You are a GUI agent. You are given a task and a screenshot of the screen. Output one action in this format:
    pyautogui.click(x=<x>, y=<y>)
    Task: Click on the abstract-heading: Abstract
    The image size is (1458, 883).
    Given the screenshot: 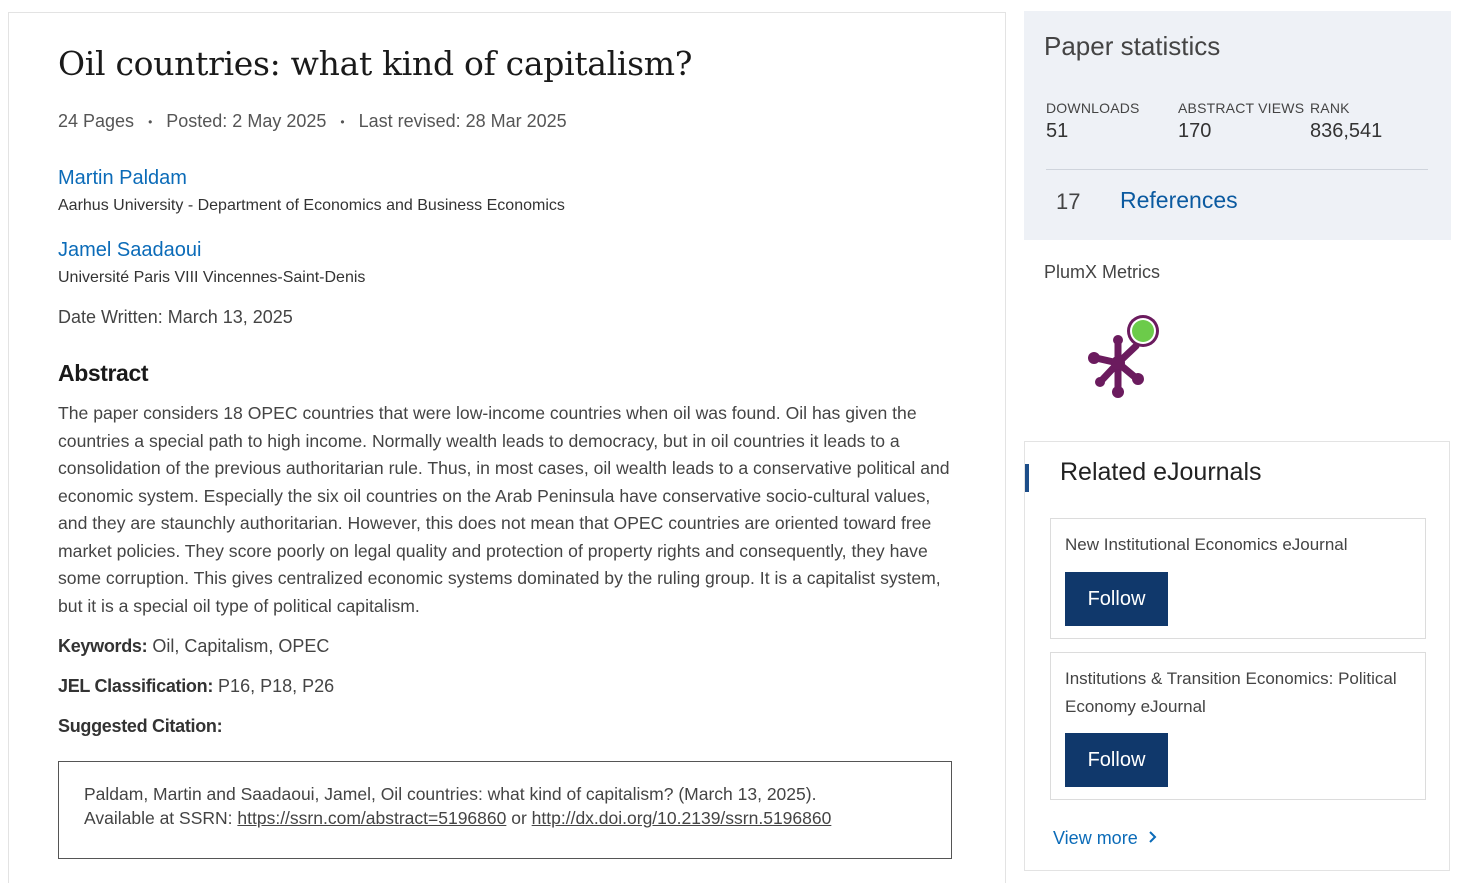 What is the action you would take?
    pyautogui.click(x=103, y=373)
    